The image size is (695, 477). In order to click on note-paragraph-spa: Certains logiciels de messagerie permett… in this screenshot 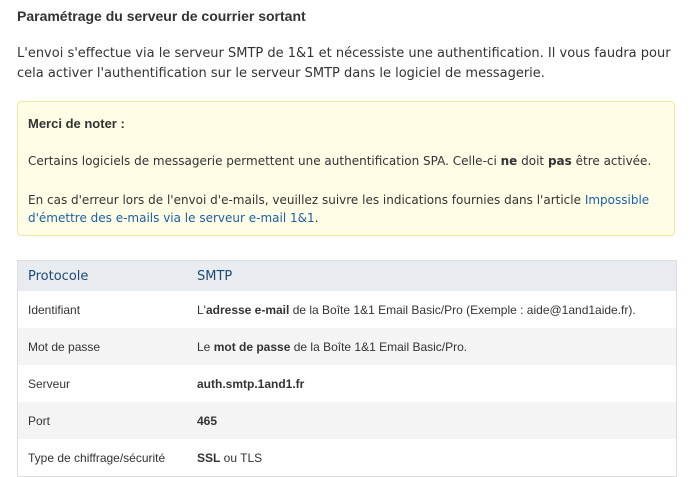, I will do `click(339, 161)`.